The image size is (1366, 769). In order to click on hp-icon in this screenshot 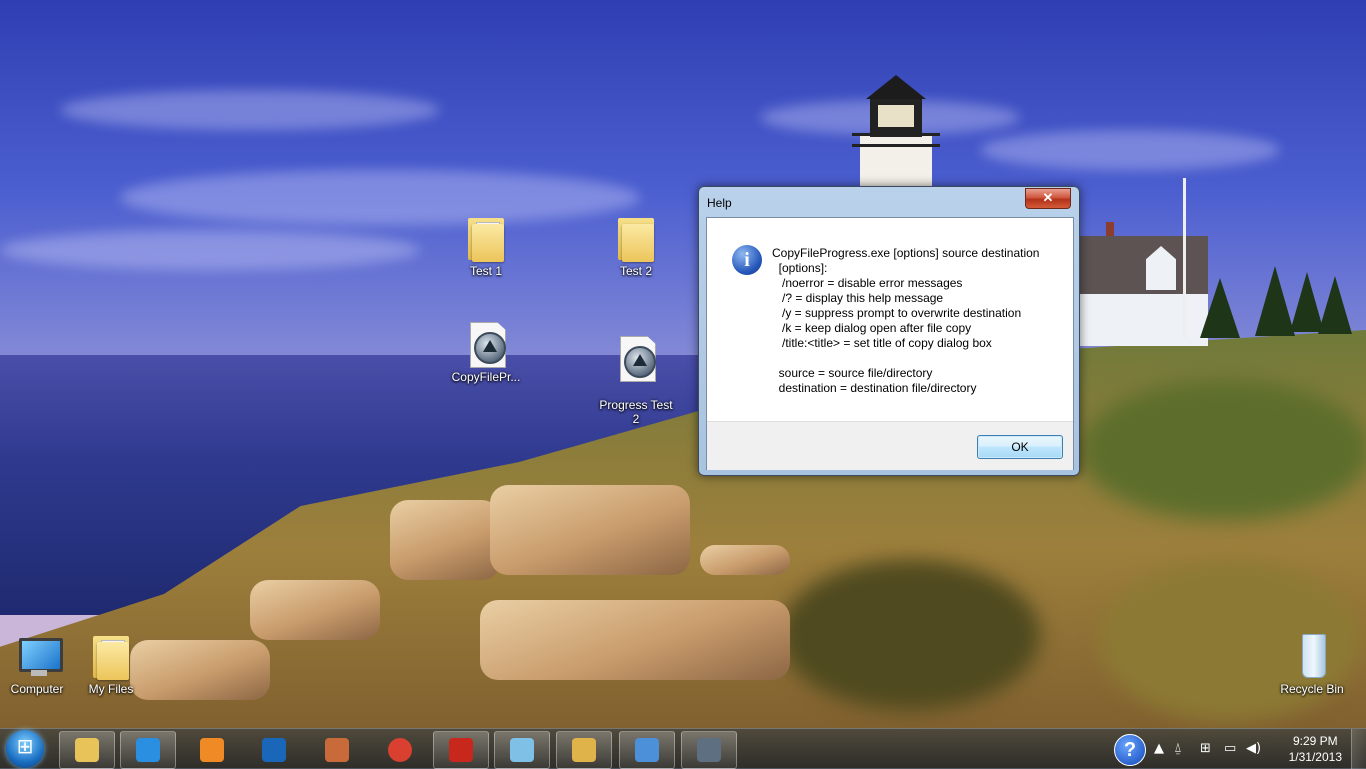, I will do `click(274, 750)`.